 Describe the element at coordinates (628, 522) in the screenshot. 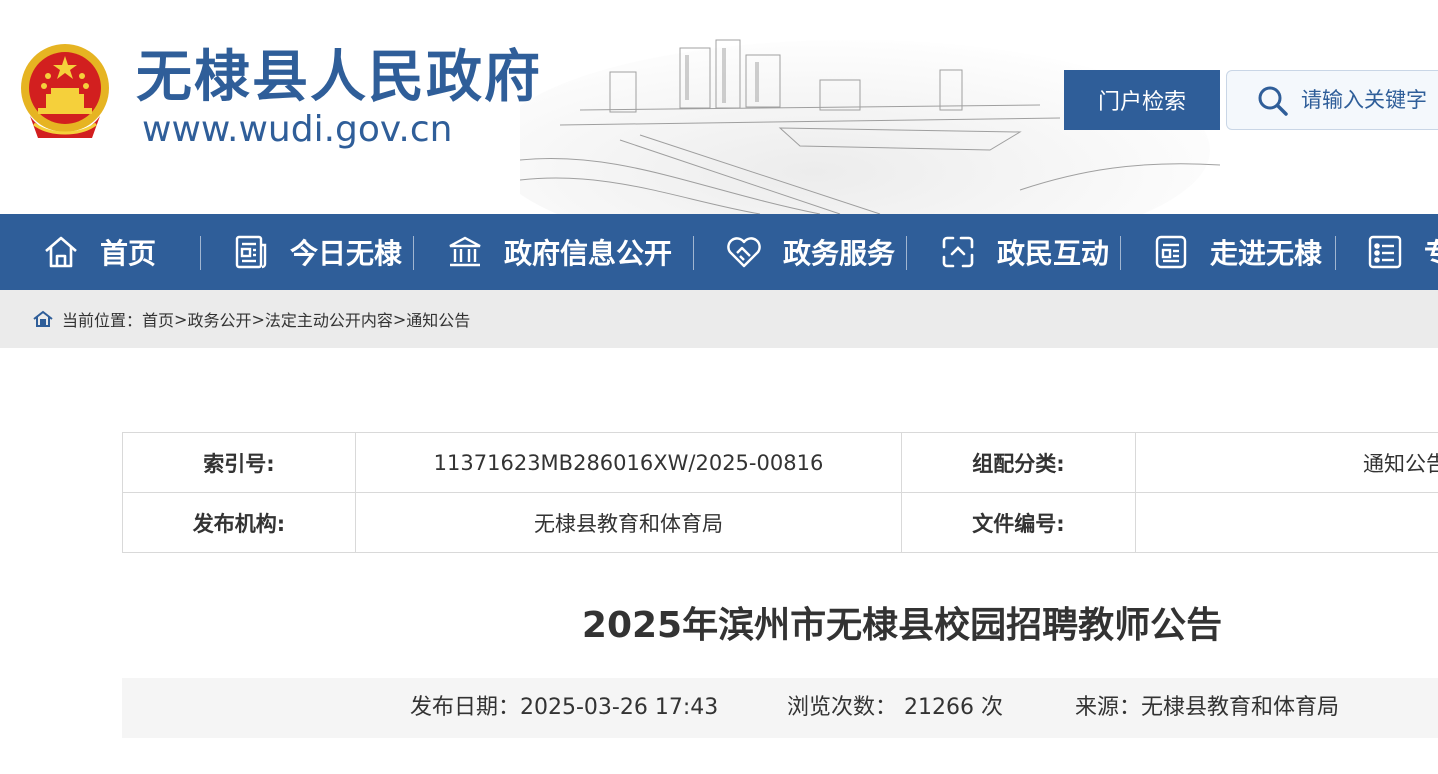

I see `publisher-value: 无棣县教育和体育局` at that location.